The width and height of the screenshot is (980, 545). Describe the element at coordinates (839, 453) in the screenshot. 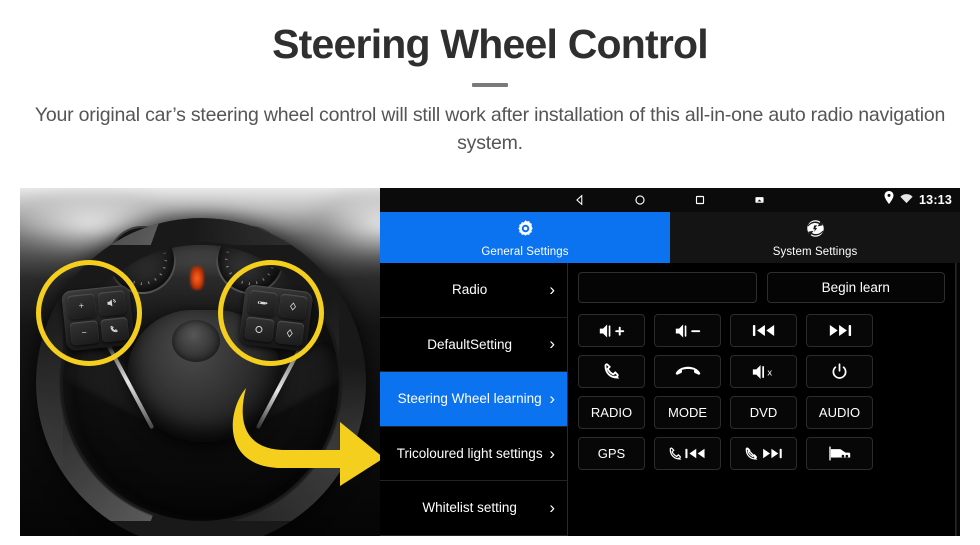

I see `camera-button` at that location.